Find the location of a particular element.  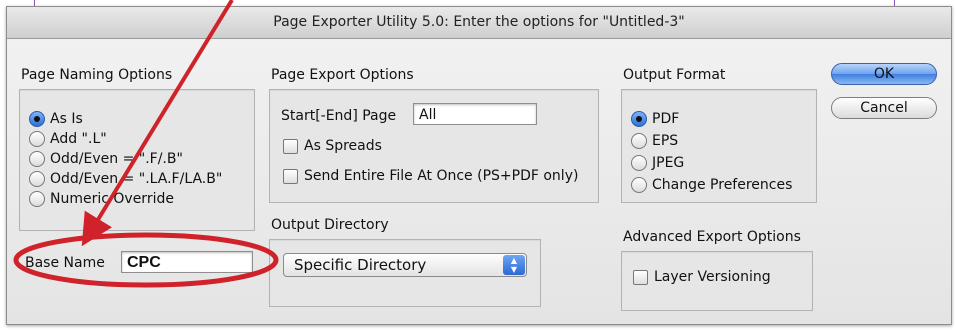

start-end-label: Start[-End] Page is located at coordinates (339, 116).